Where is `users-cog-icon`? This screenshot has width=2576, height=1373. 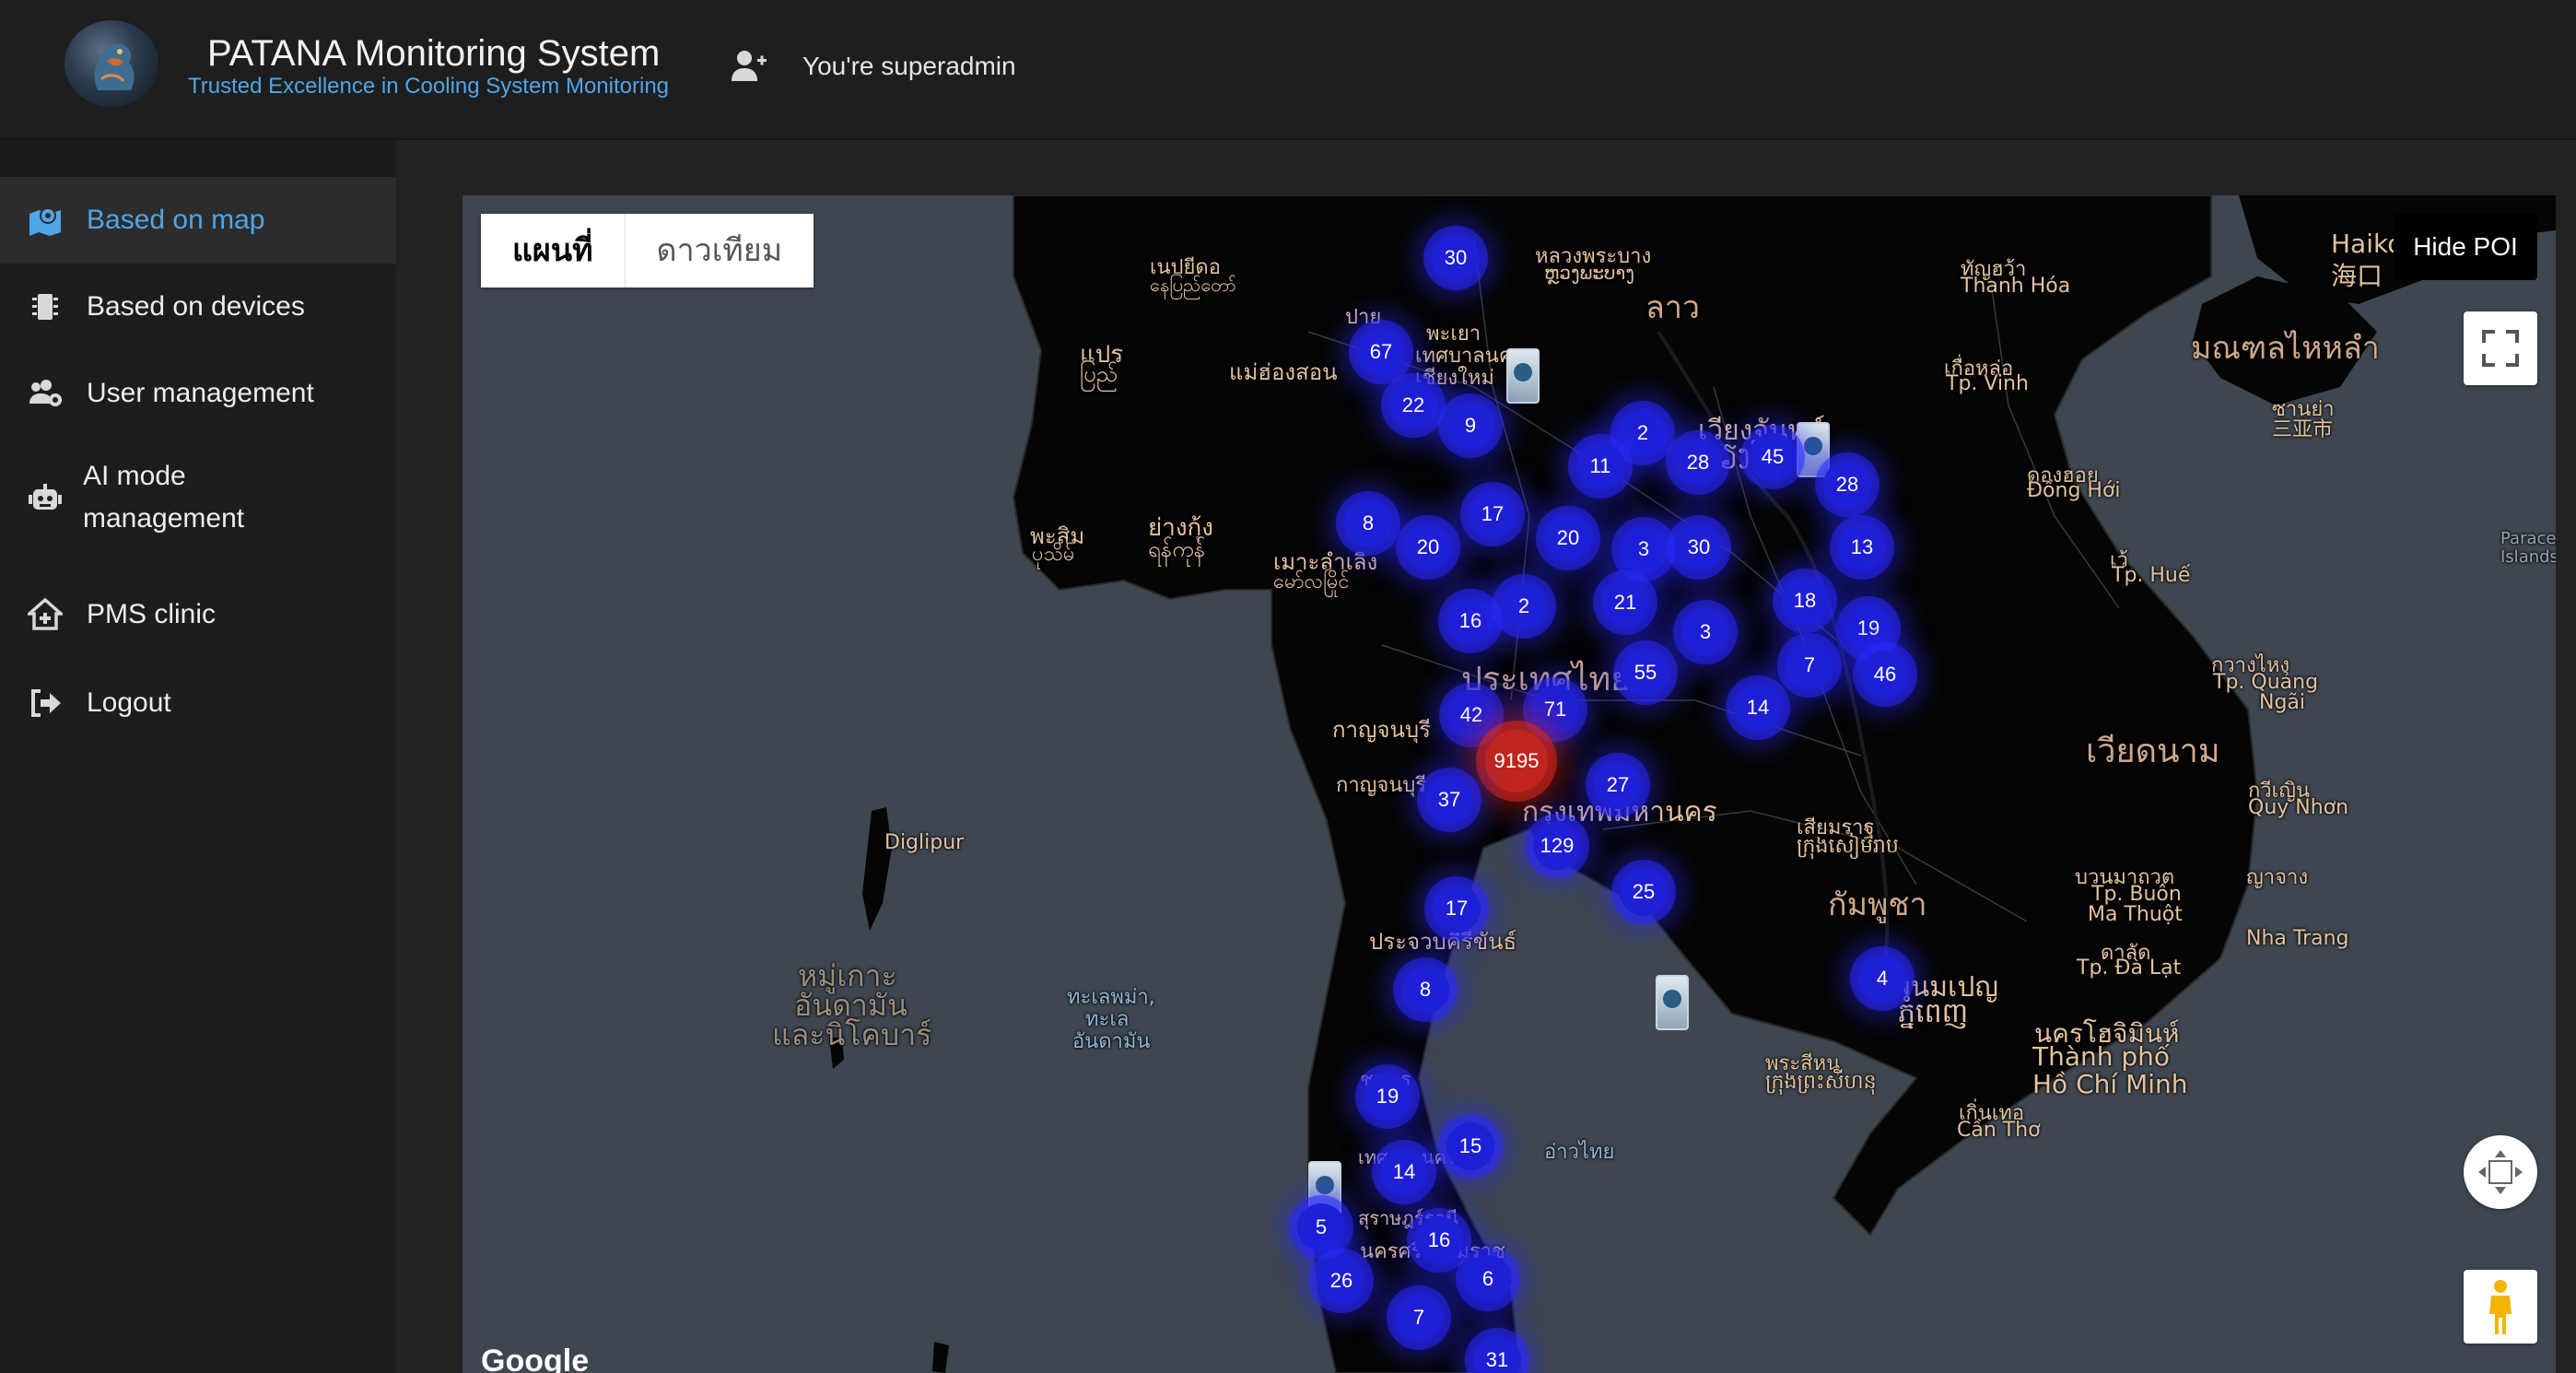 users-cog-icon is located at coordinates (45, 393).